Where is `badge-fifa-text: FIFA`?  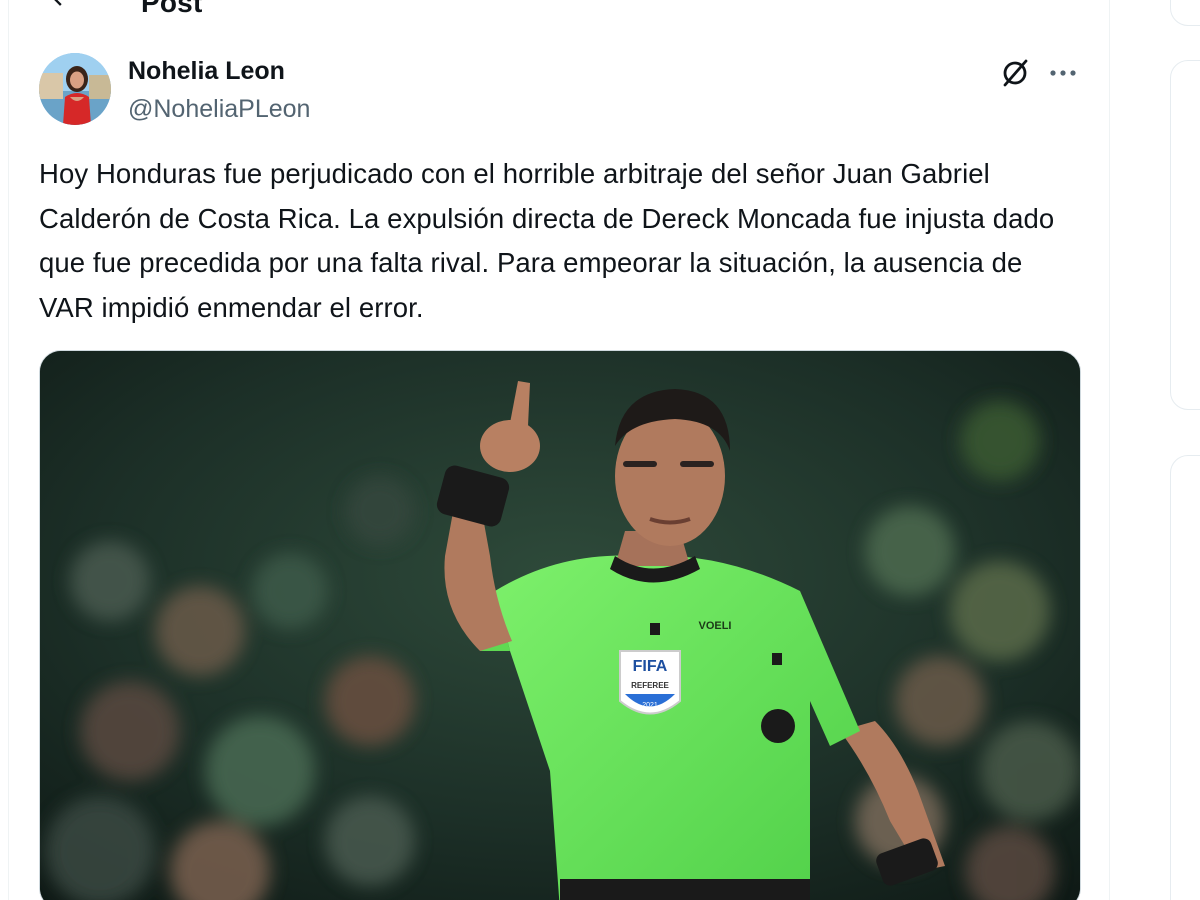
badge-fifa-text: FIFA is located at coordinates (650, 666).